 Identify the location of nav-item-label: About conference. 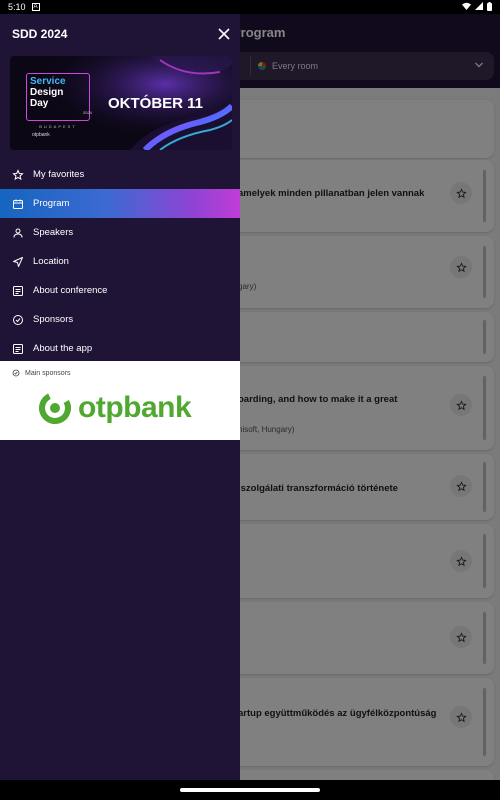
(70, 290).